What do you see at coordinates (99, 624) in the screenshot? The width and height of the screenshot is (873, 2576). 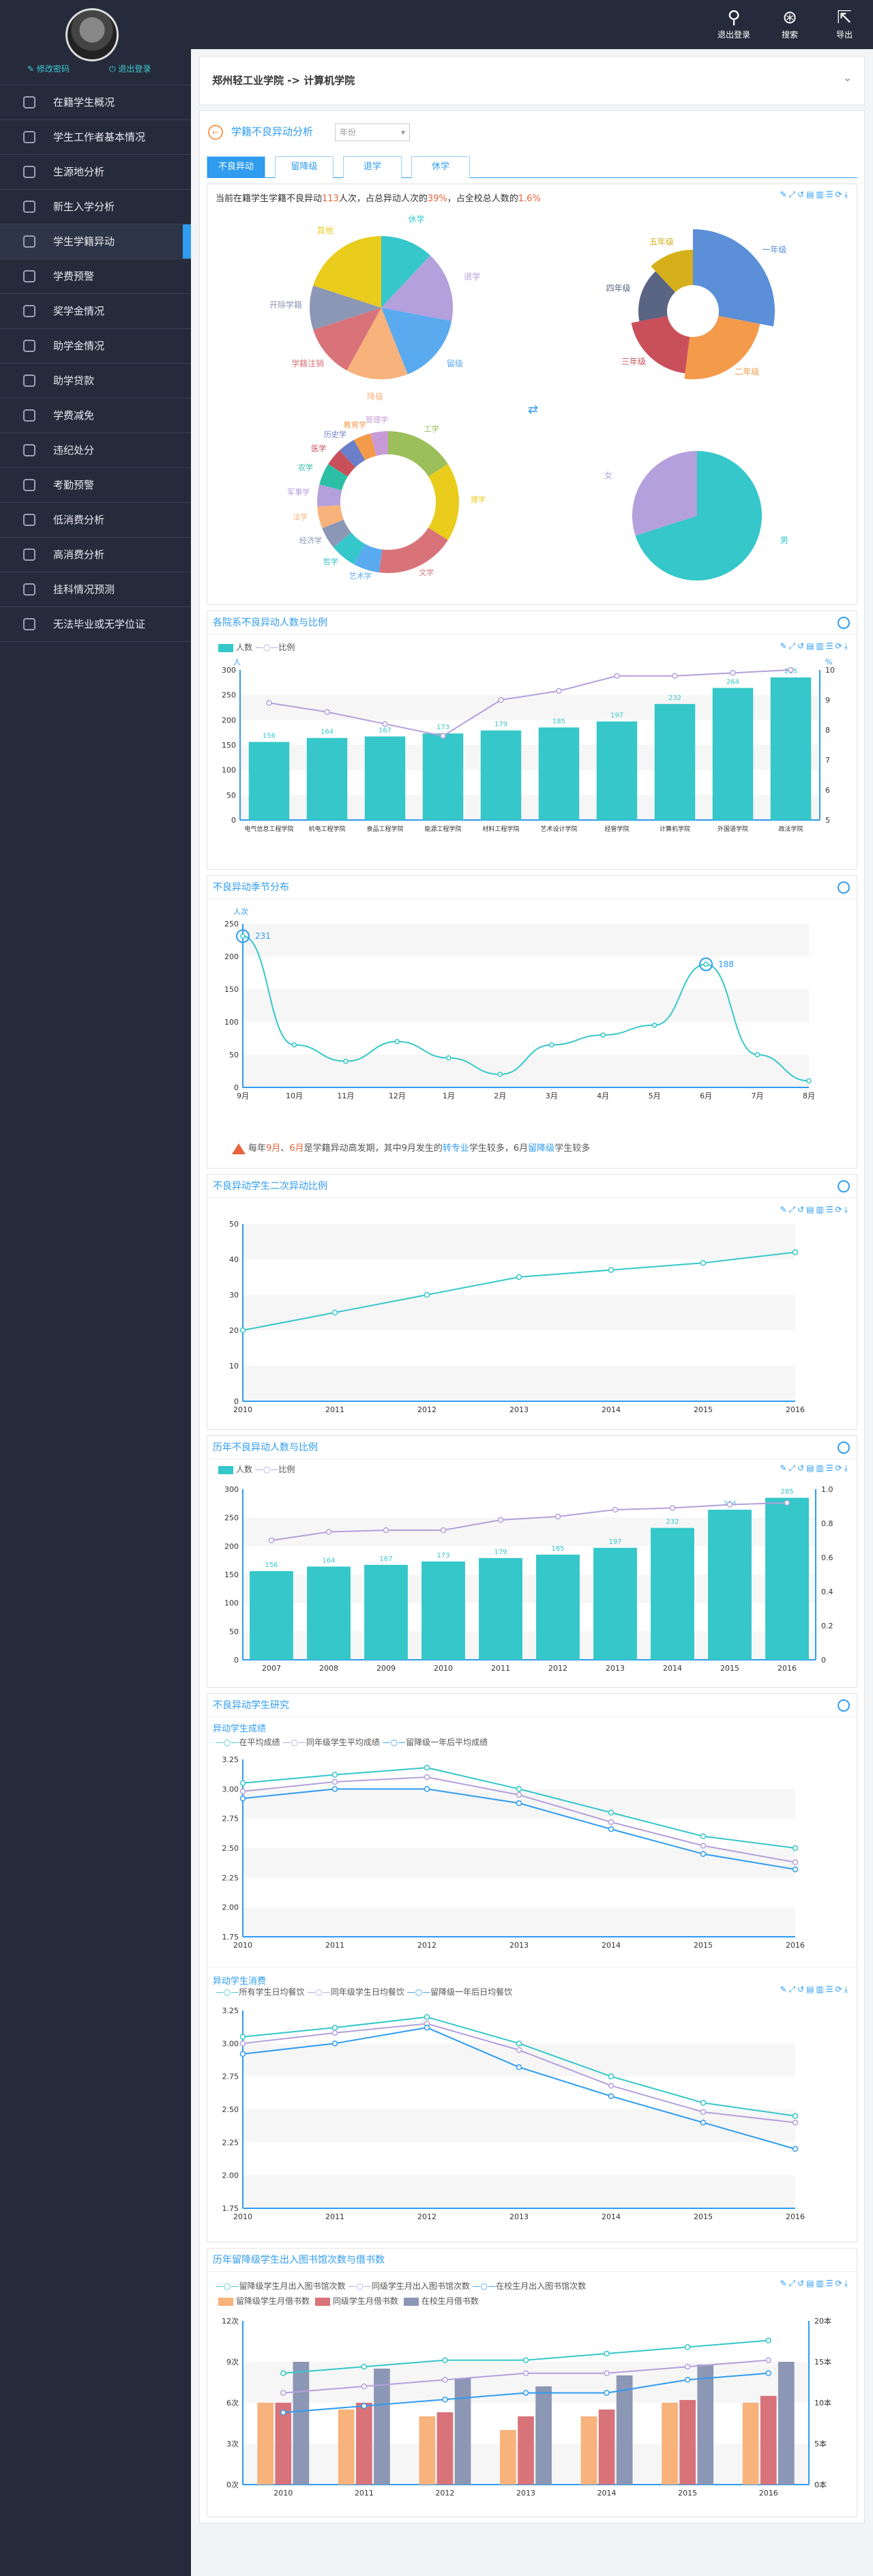 I see `sidebar-item-label: 无法毕业或无学位证` at bounding box center [99, 624].